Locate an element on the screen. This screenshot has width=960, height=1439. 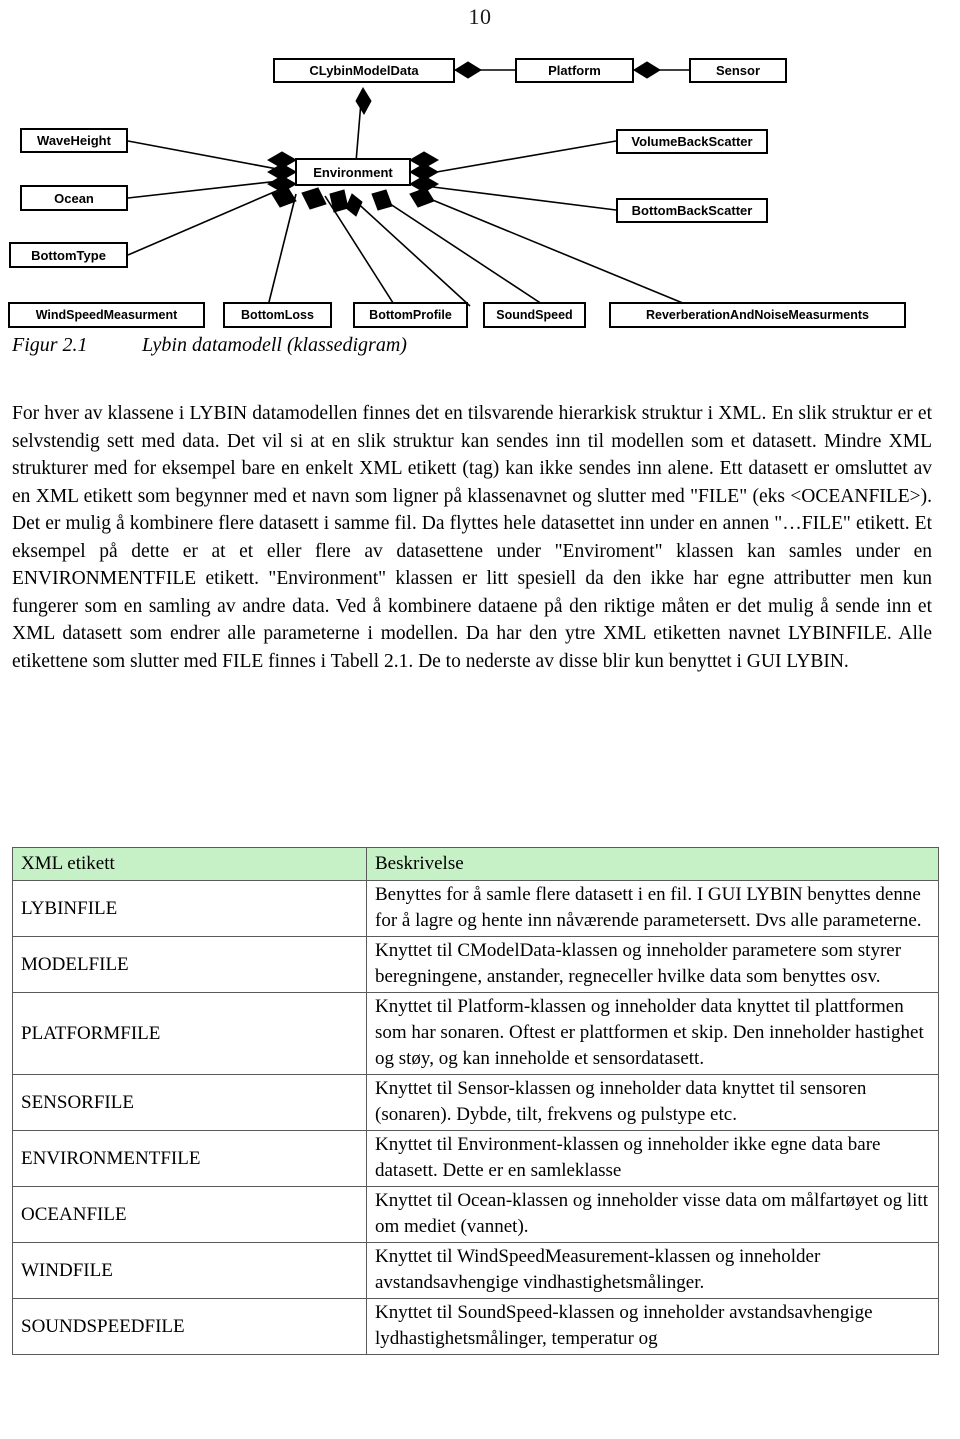
class-box-environment: Environment is located at coordinates (353, 172).